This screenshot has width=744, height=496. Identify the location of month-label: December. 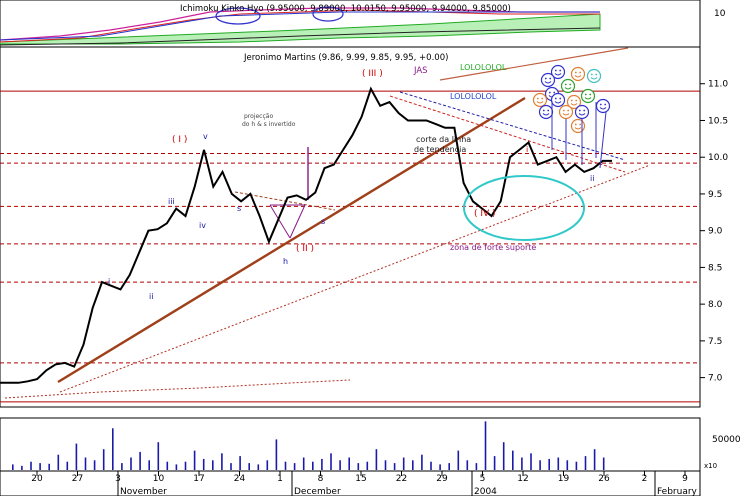
(317, 491).